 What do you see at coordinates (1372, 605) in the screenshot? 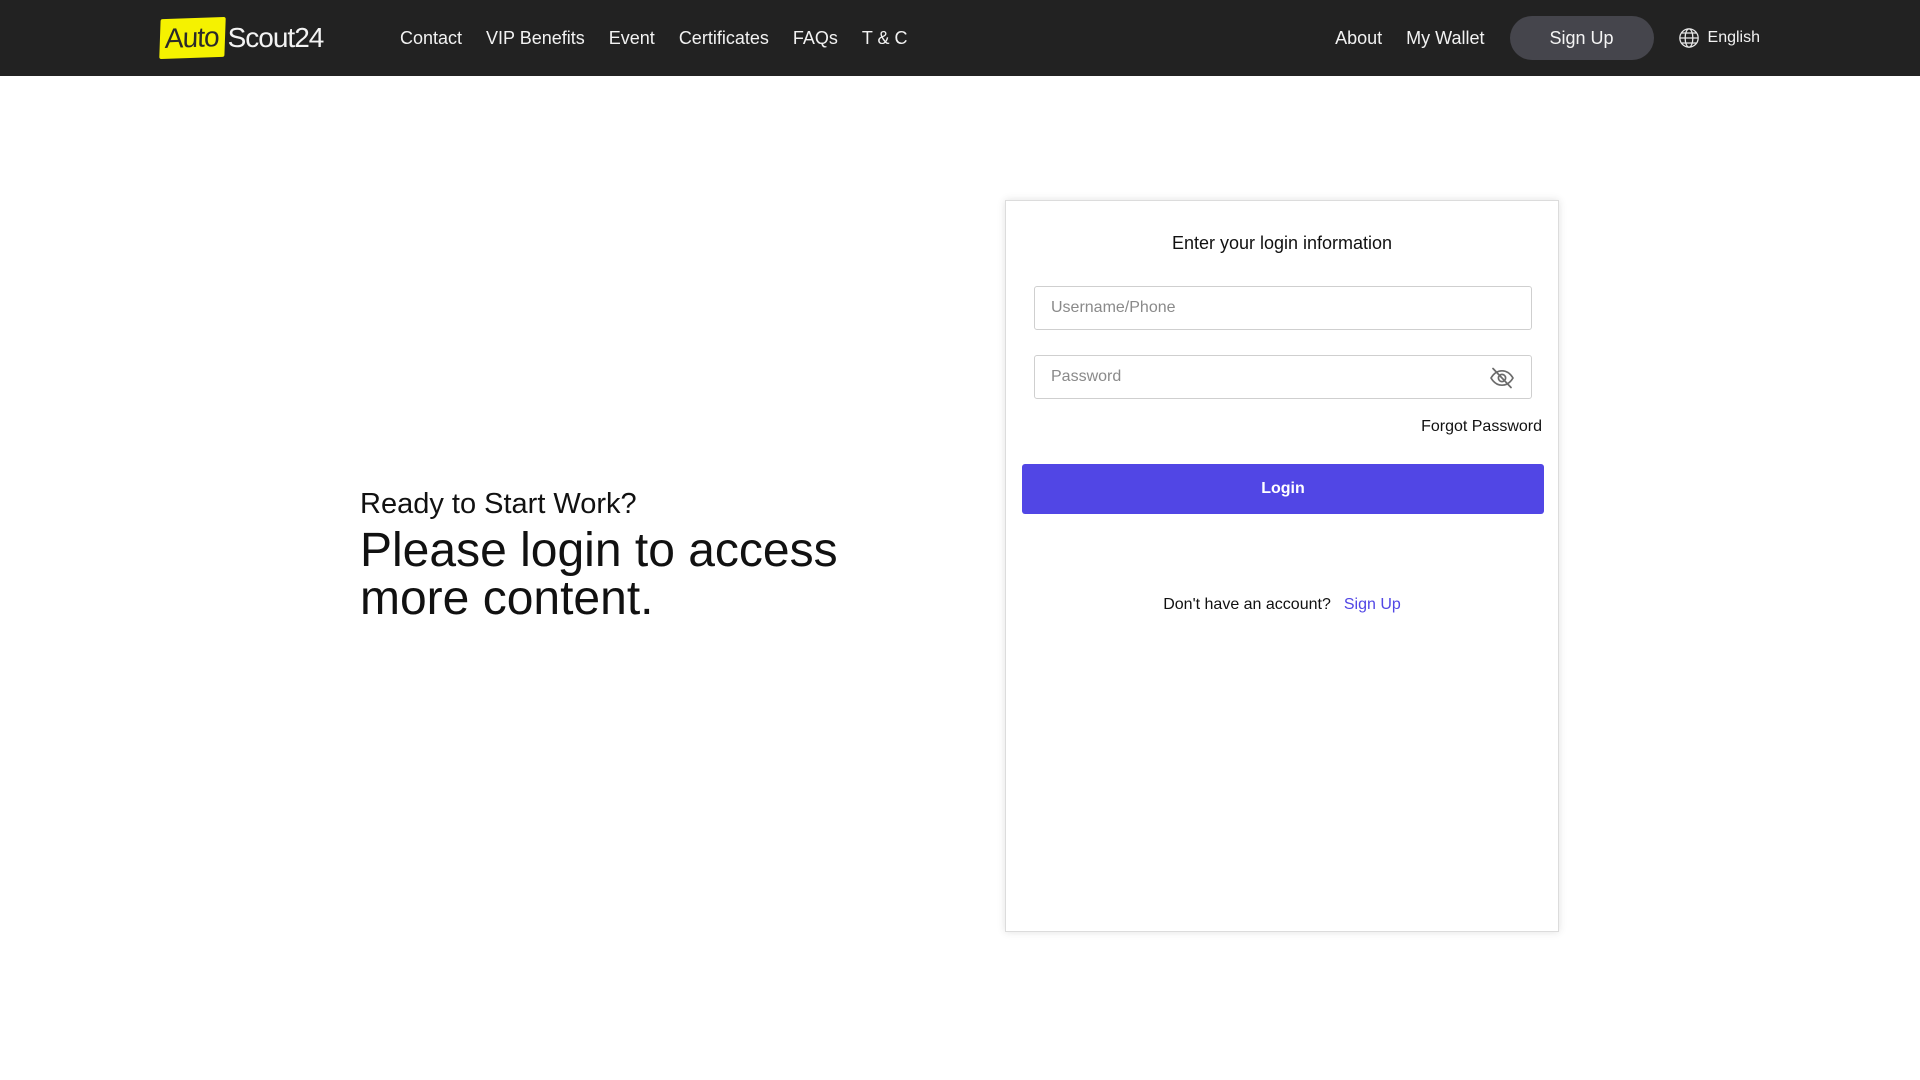
I see `signup-link: Sign Up` at bounding box center [1372, 605].